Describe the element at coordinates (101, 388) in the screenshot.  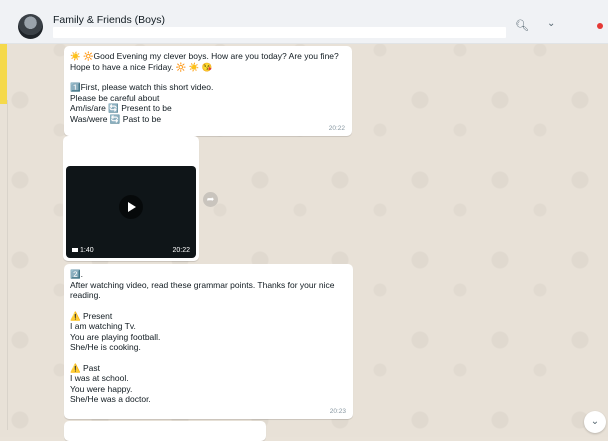
I see `message-line: You were happy.` at that location.